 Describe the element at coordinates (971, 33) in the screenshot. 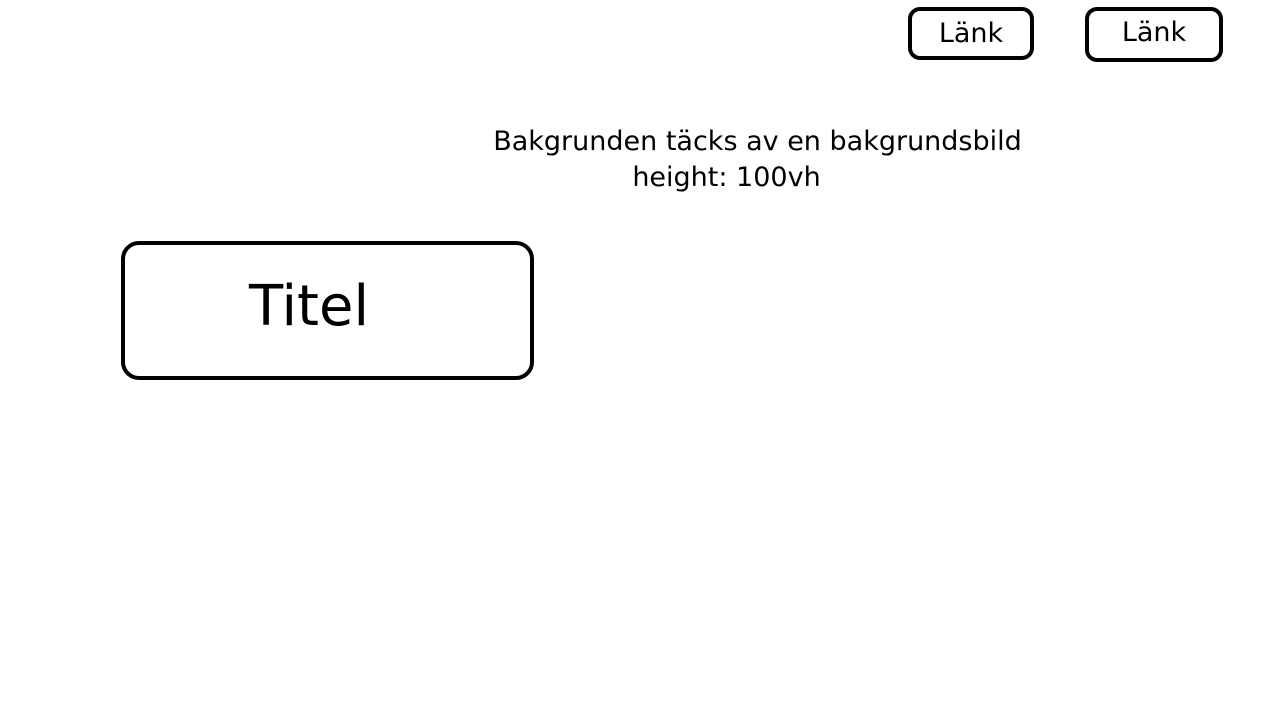

I see `nav-link-1: Länk` at that location.